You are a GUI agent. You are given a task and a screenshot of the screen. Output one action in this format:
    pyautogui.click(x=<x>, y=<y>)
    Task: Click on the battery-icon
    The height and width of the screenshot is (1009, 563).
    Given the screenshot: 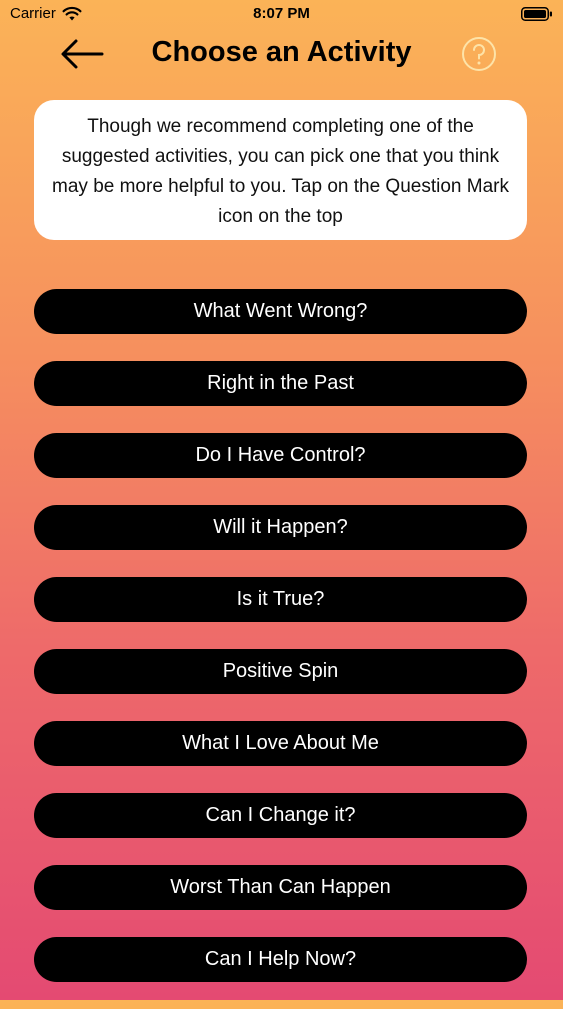 What is the action you would take?
    pyautogui.click(x=536, y=14)
    